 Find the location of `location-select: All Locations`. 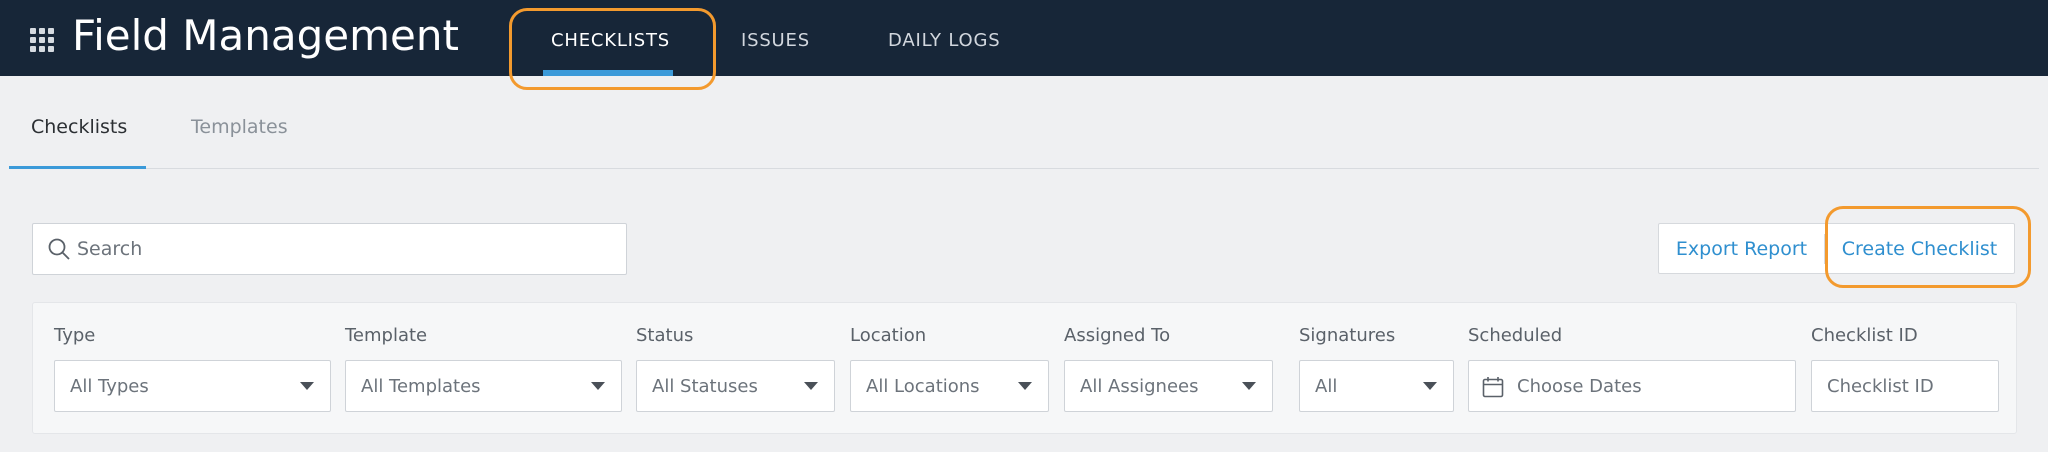

location-select: All Locations is located at coordinates (949, 386).